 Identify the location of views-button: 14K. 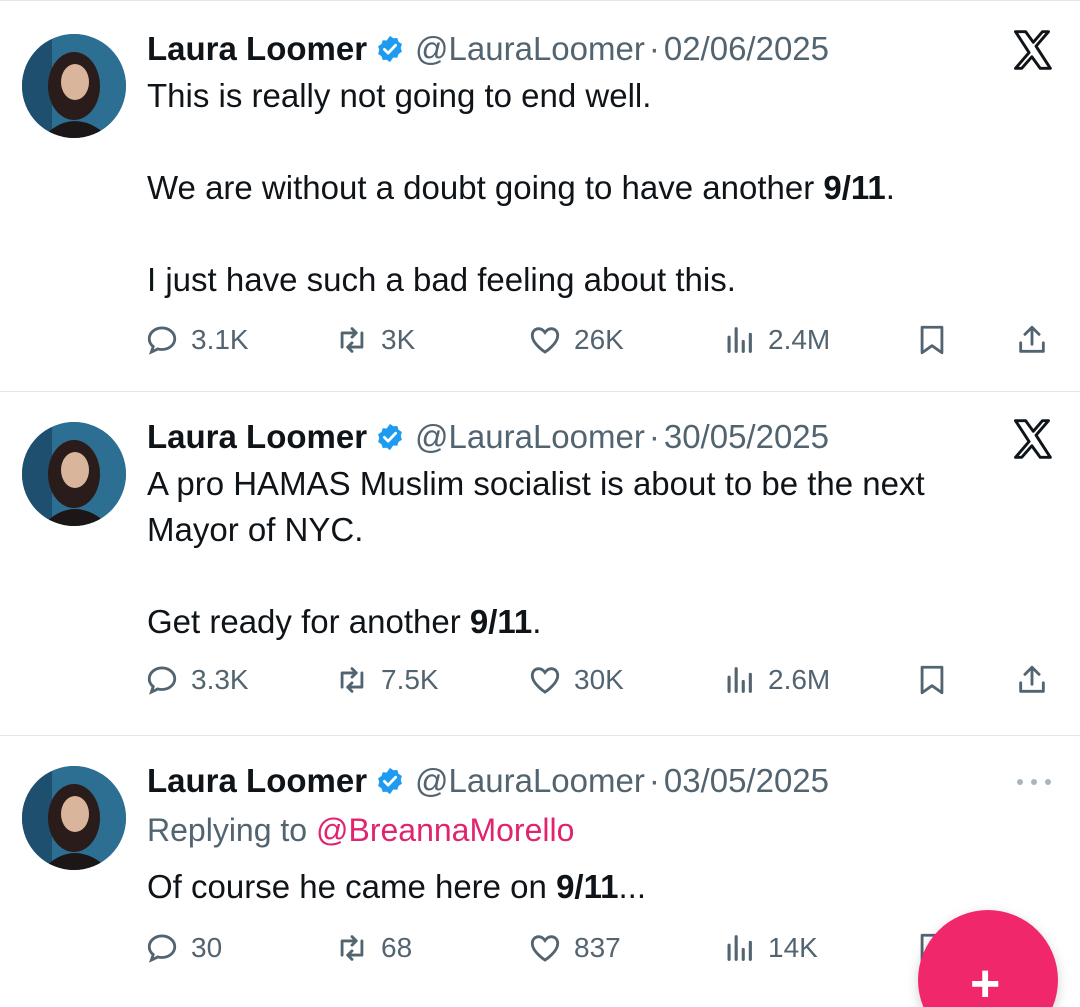
(770, 948).